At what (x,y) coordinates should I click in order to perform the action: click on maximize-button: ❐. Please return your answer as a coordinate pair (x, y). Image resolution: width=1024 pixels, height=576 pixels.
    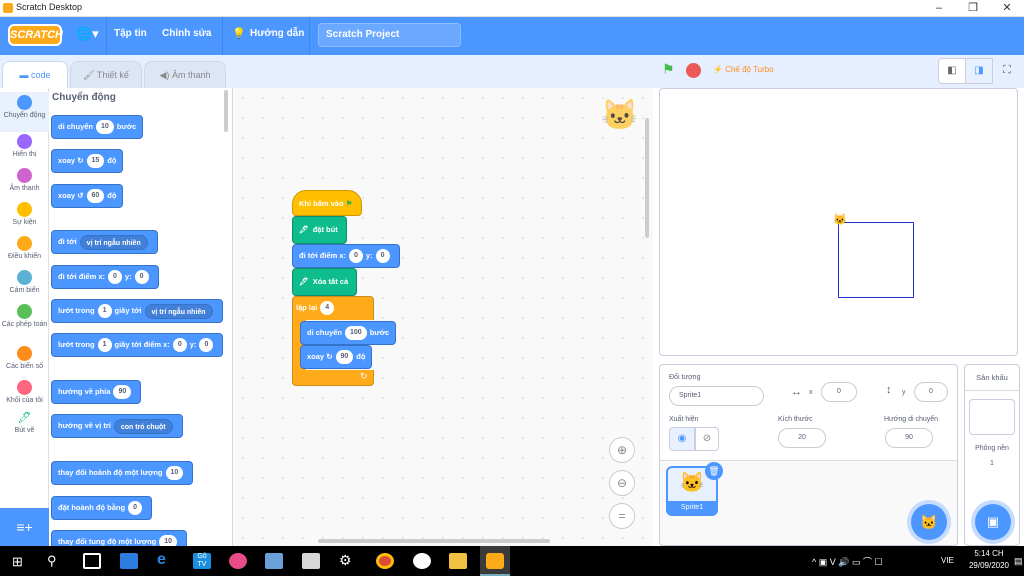
    Looking at the image, I should click on (973, 8).